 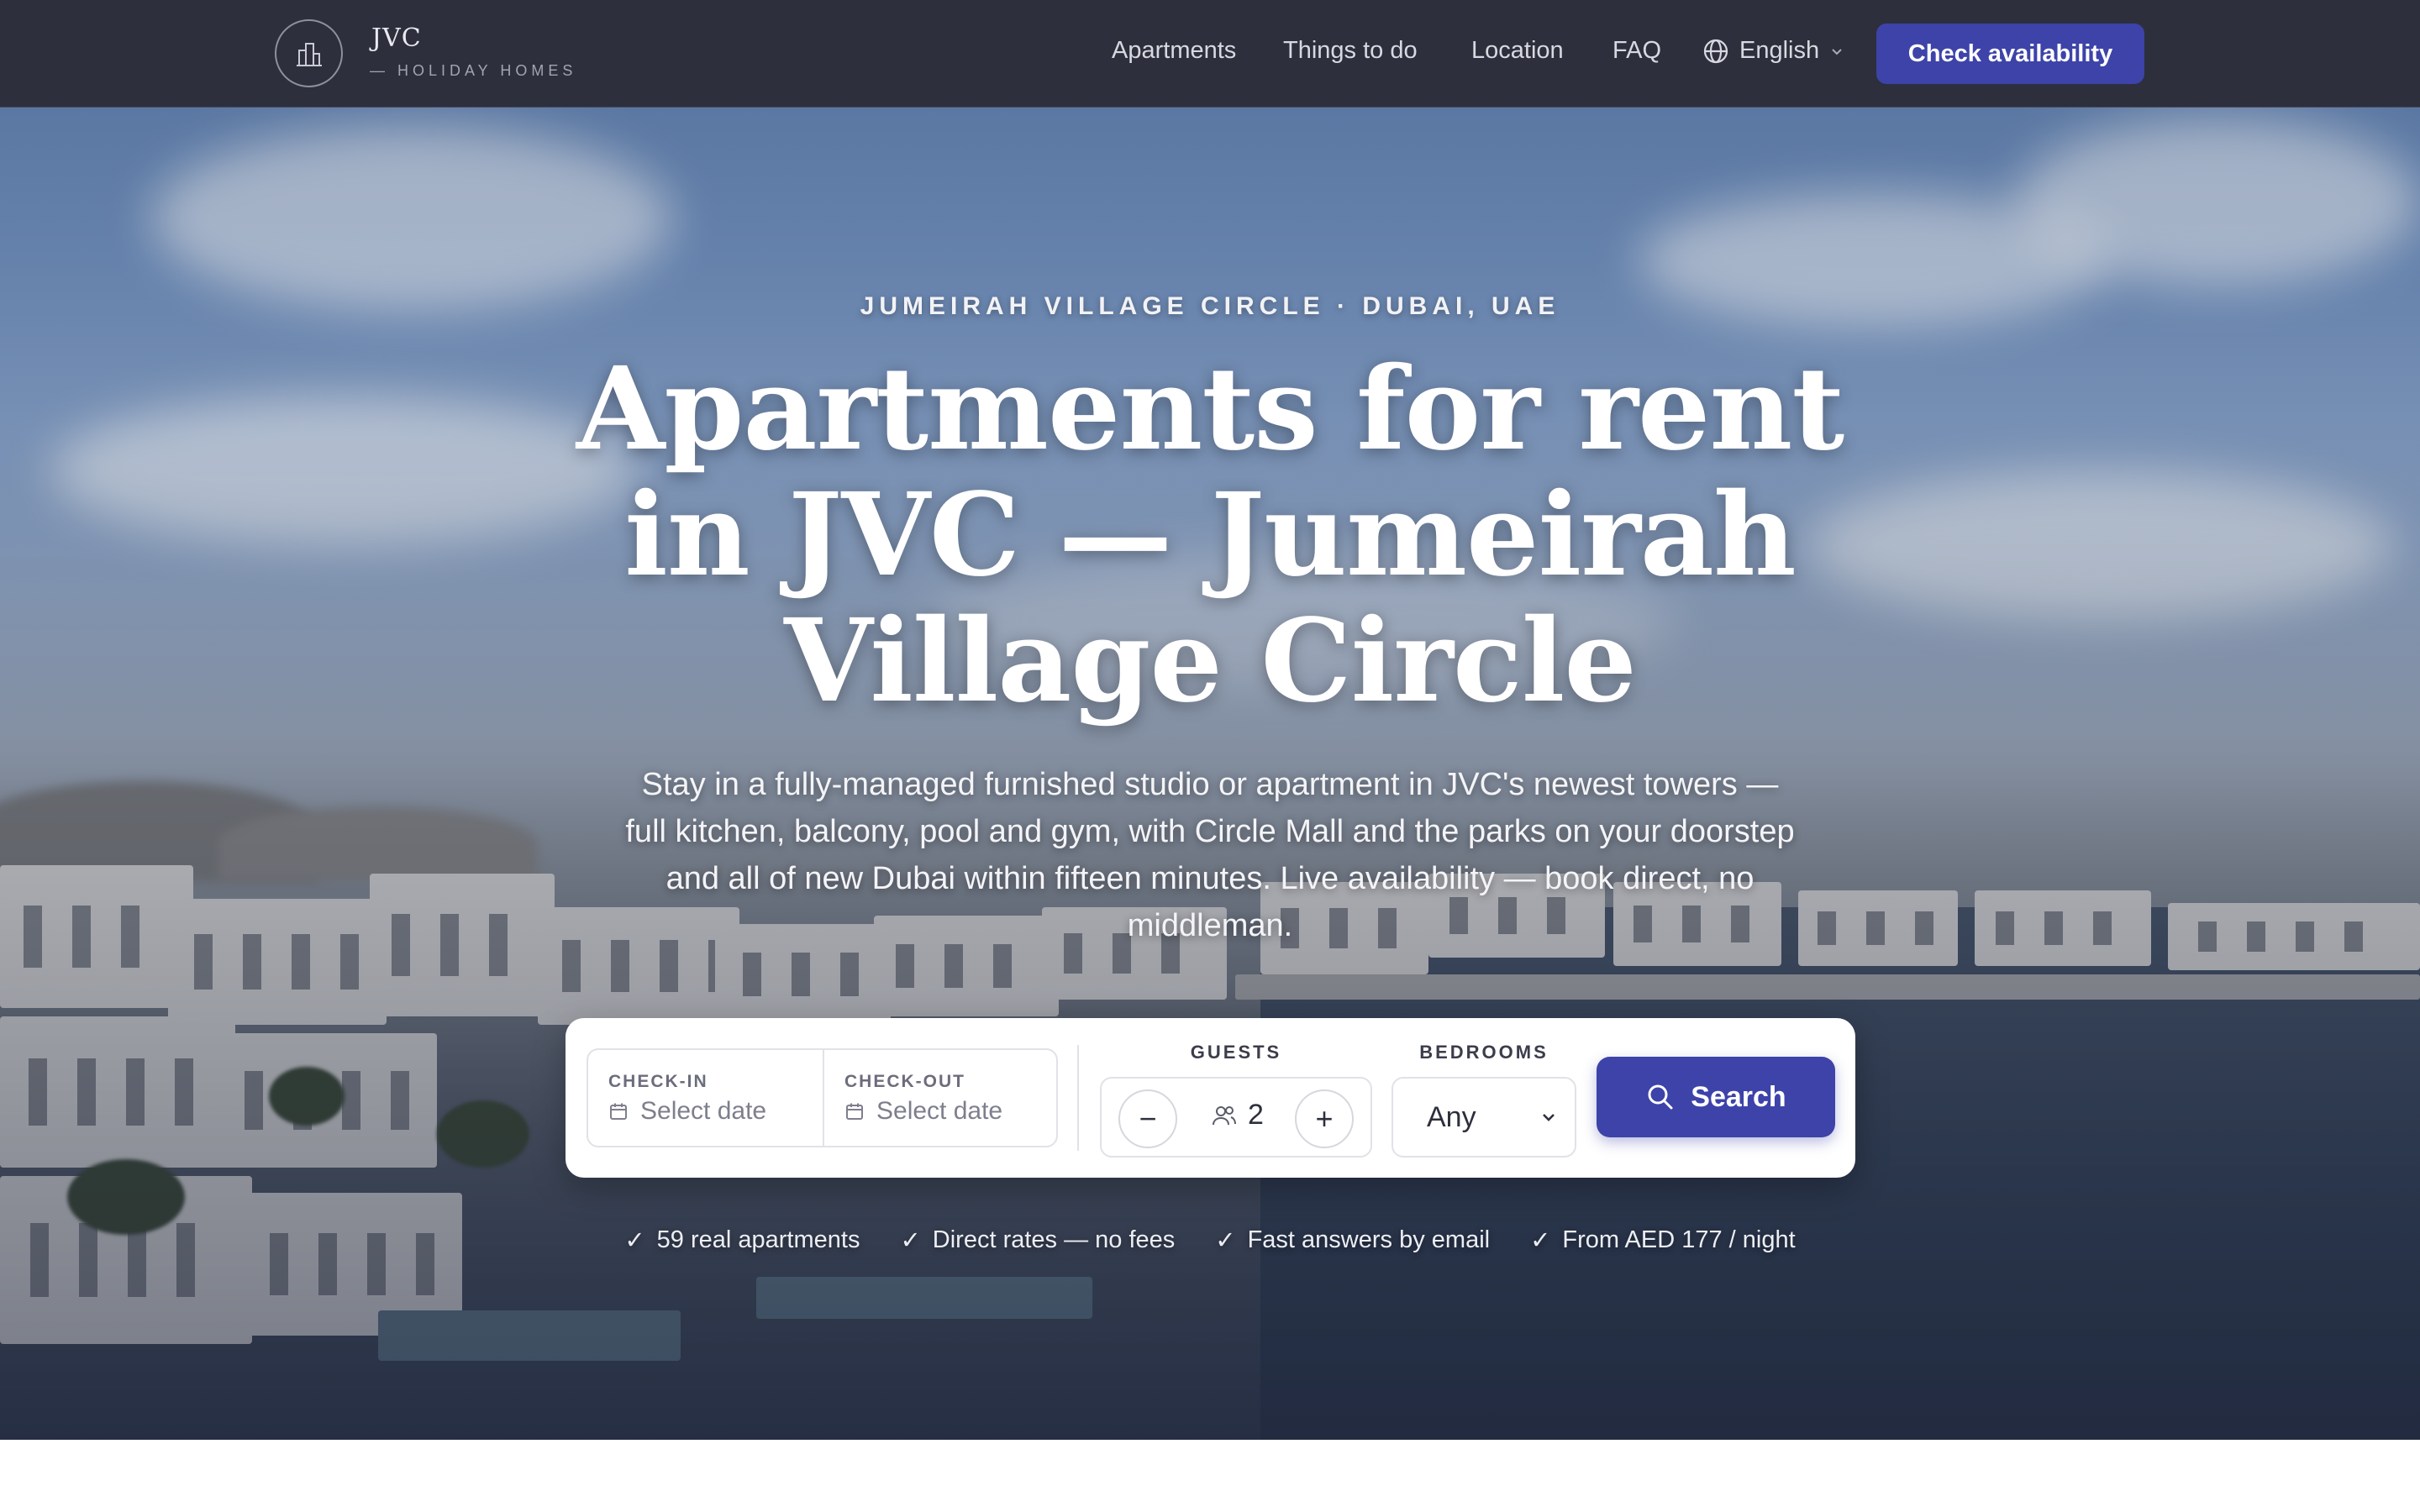 What do you see at coordinates (1078, 1098) in the screenshot?
I see `card-divider` at bounding box center [1078, 1098].